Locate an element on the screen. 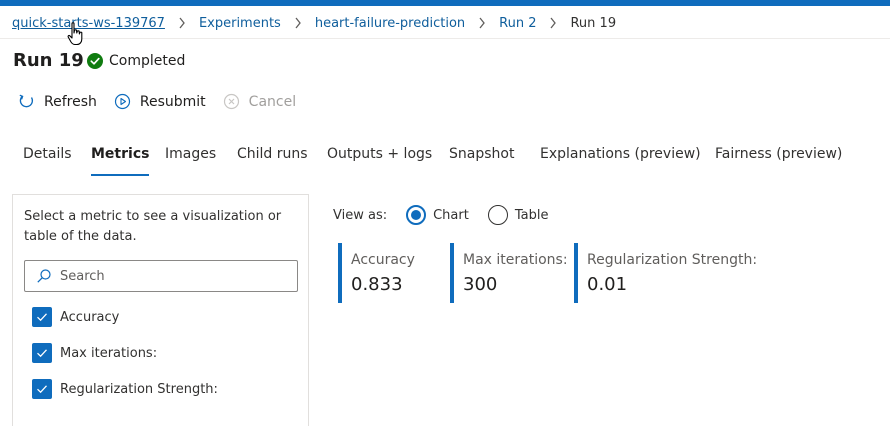  page-title: Run 19 is located at coordinates (48, 60).